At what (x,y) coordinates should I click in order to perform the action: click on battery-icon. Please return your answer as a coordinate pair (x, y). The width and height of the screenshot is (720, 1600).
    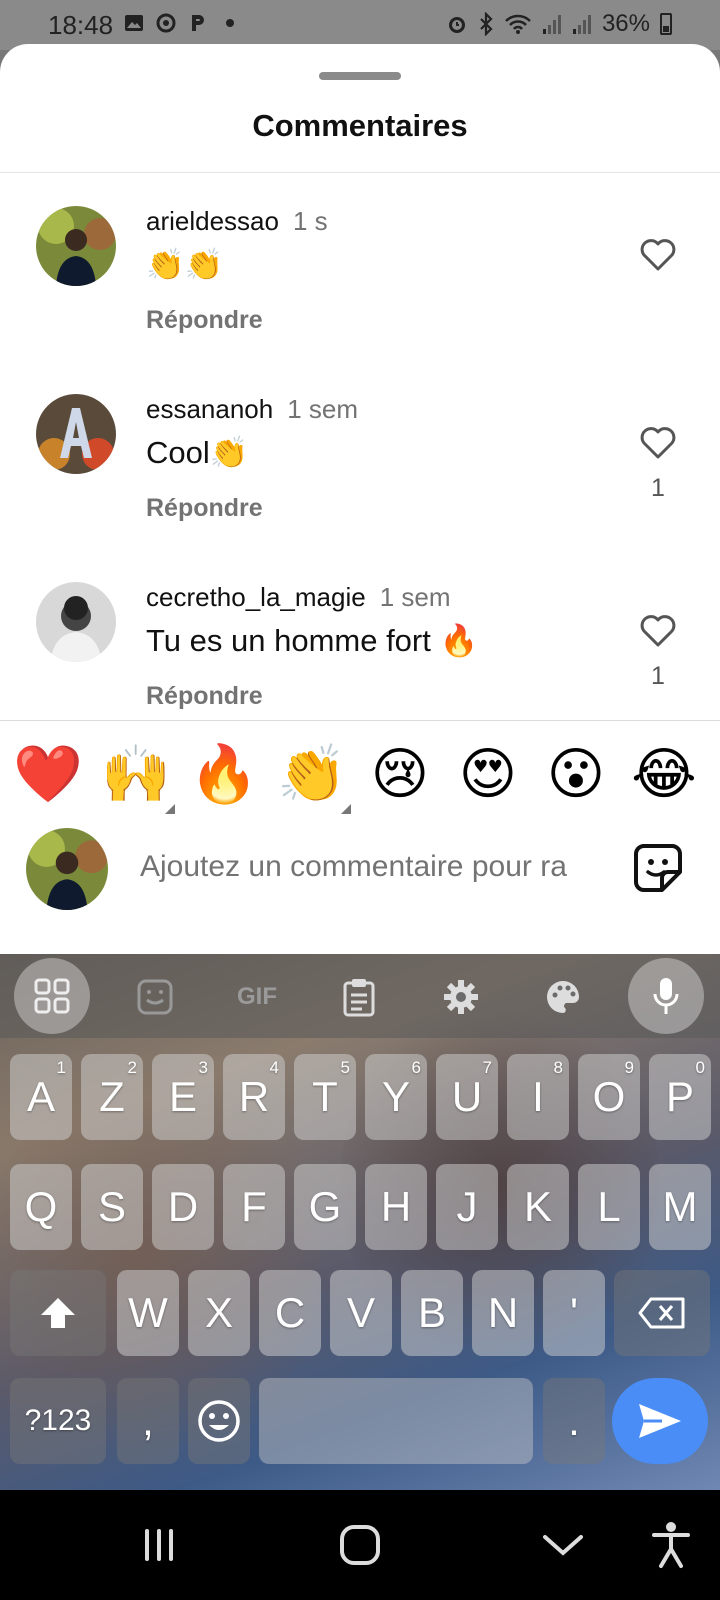
    Looking at the image, I should click on (666, 24).